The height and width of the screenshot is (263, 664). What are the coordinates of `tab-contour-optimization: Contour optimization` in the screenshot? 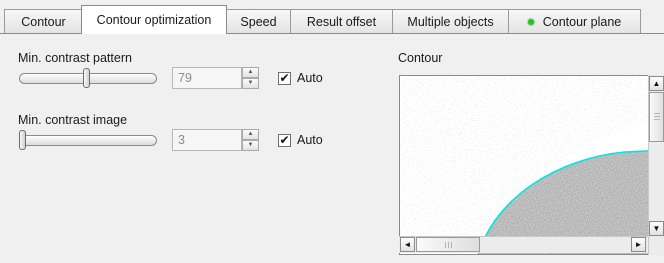 It's located at (154, 19).